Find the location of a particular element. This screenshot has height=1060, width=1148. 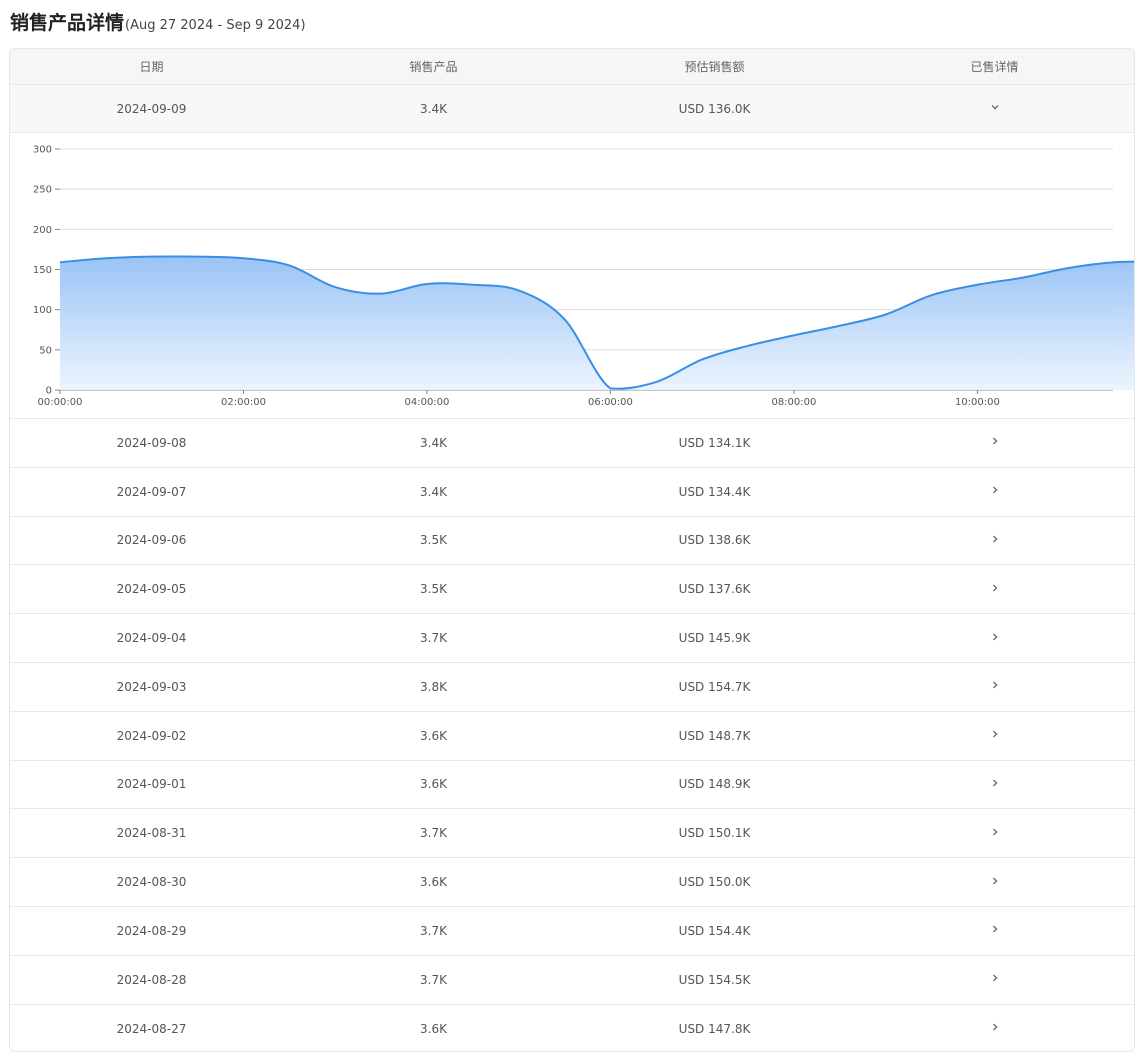

row-date: 2024-09-08 is located at coordinates (151, 442).